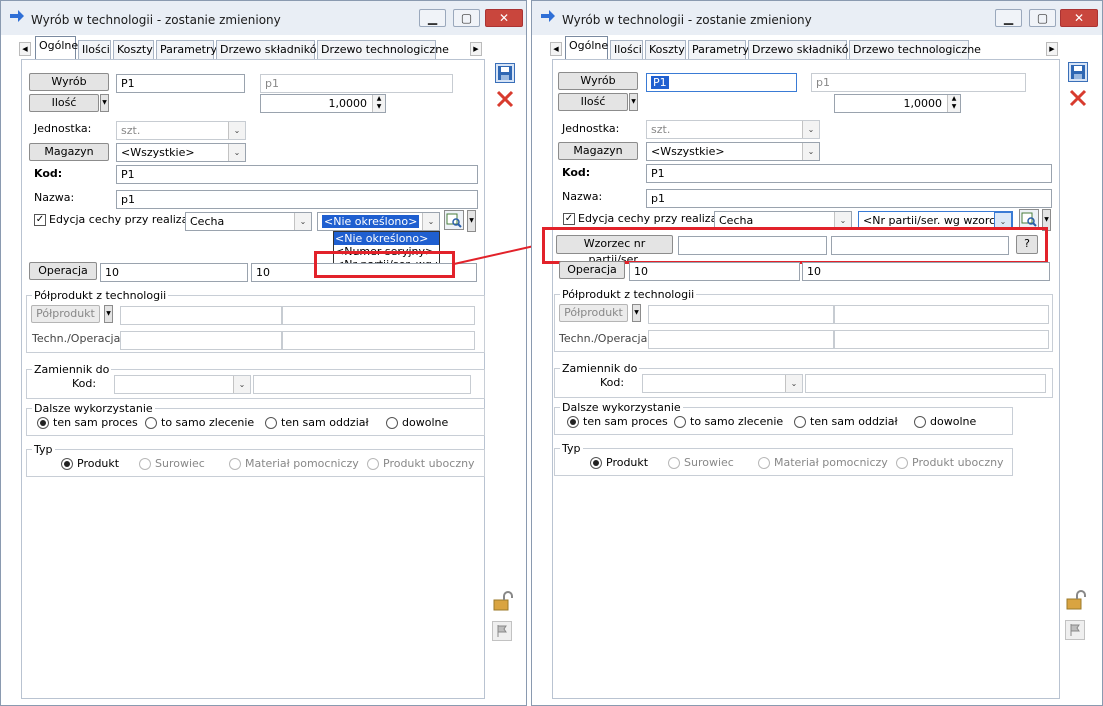  Describe the element at coordinates (636, 313) in the screenshot. I see `polprodukt-dropdown-icon: ▼` at that location.